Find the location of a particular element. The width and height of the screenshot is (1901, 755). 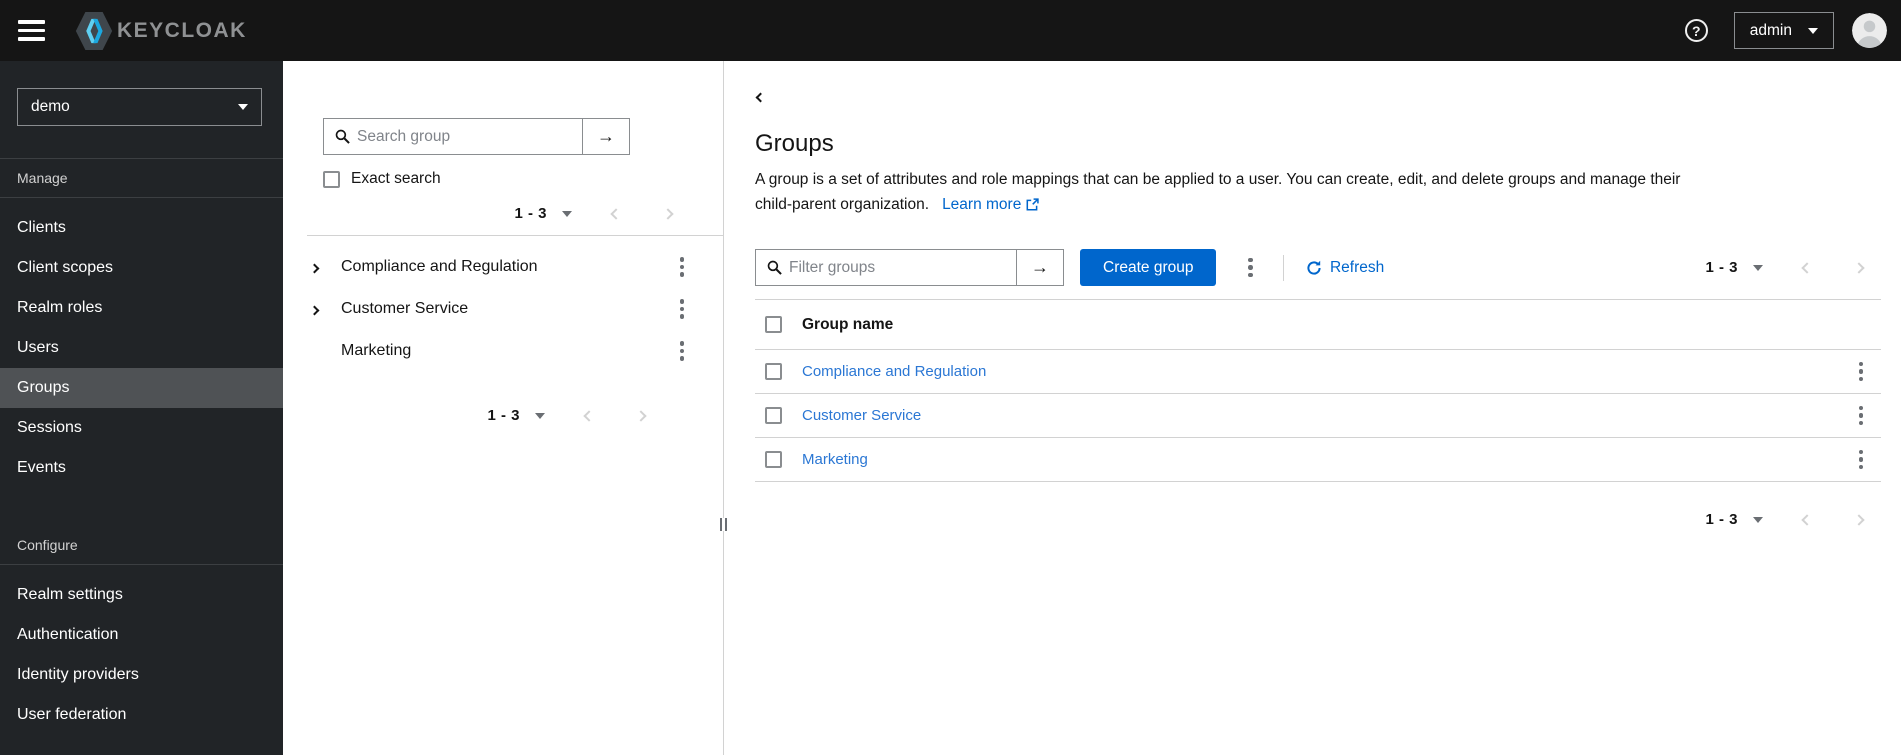

filter-submit-button: → is located at coordinates (1039, 267).